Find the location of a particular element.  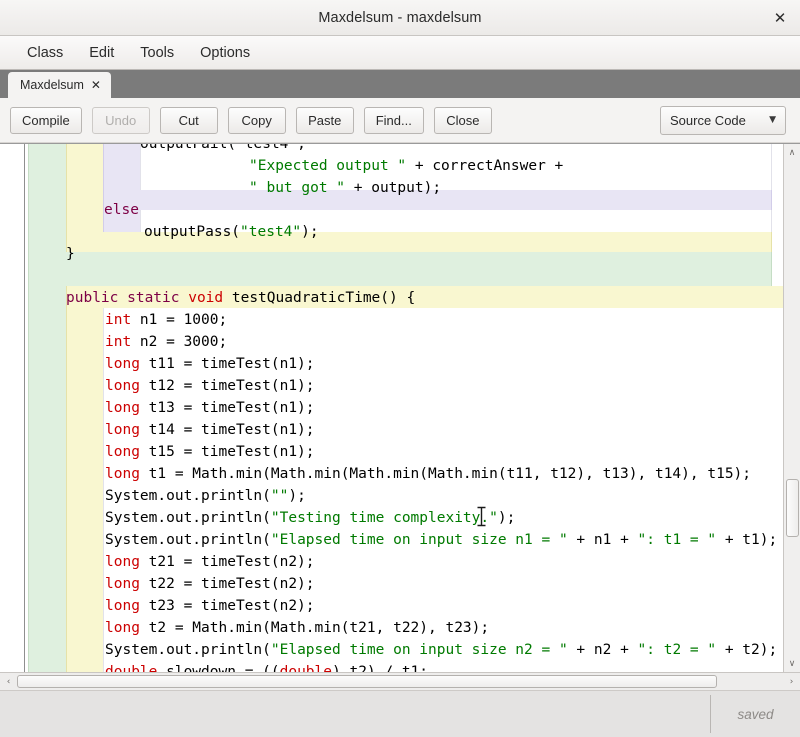

code-line-content: else is located at coordinates (391, 210).